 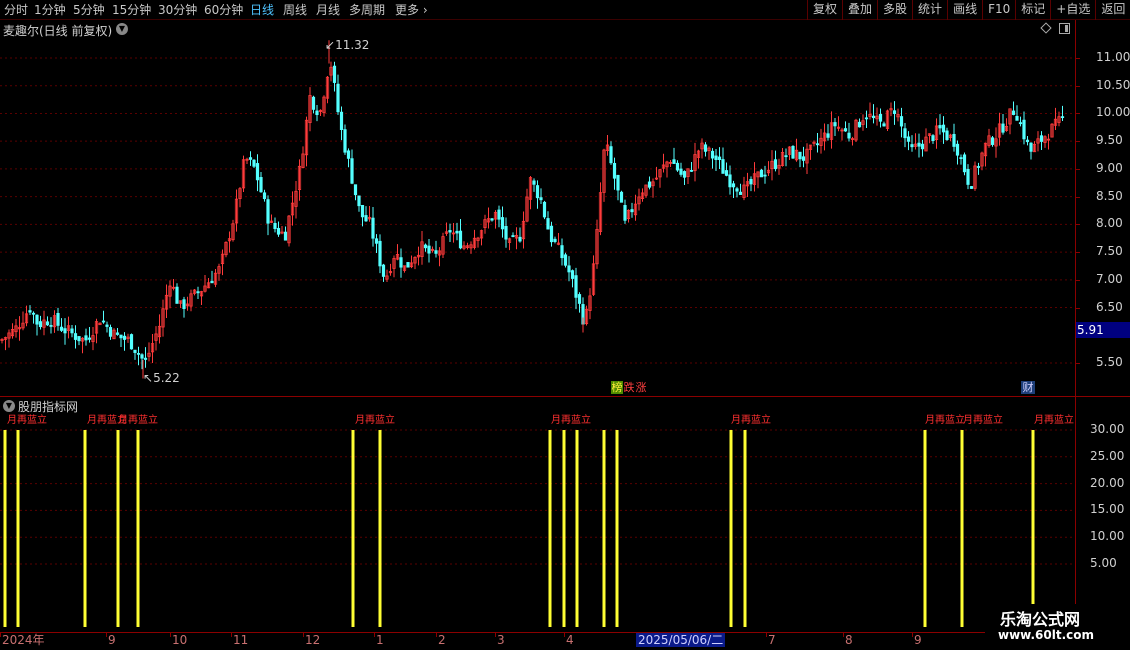 I want to click on date-label: 2024年, so click(x=23, y=640).